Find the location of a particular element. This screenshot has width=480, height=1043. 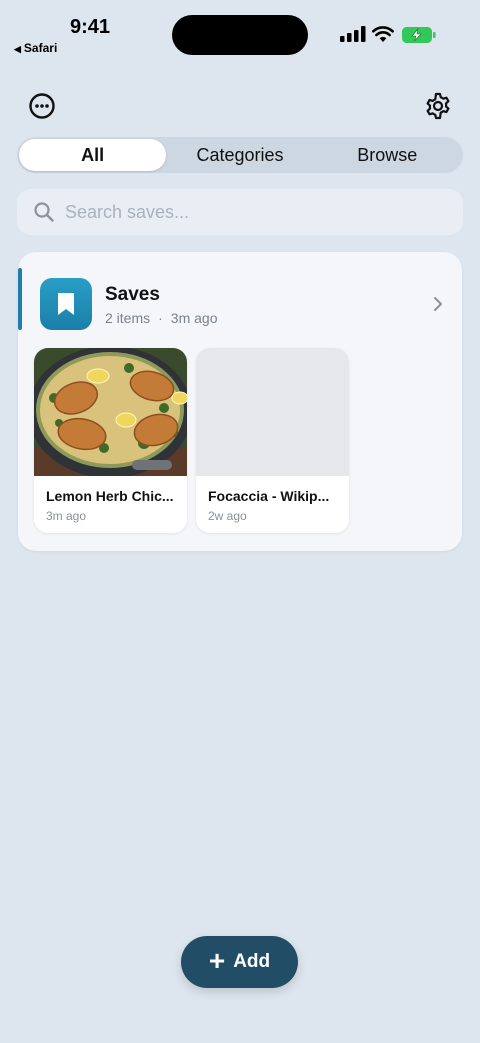

ellipsis-circle-icon is located at coordinates (42, 106).